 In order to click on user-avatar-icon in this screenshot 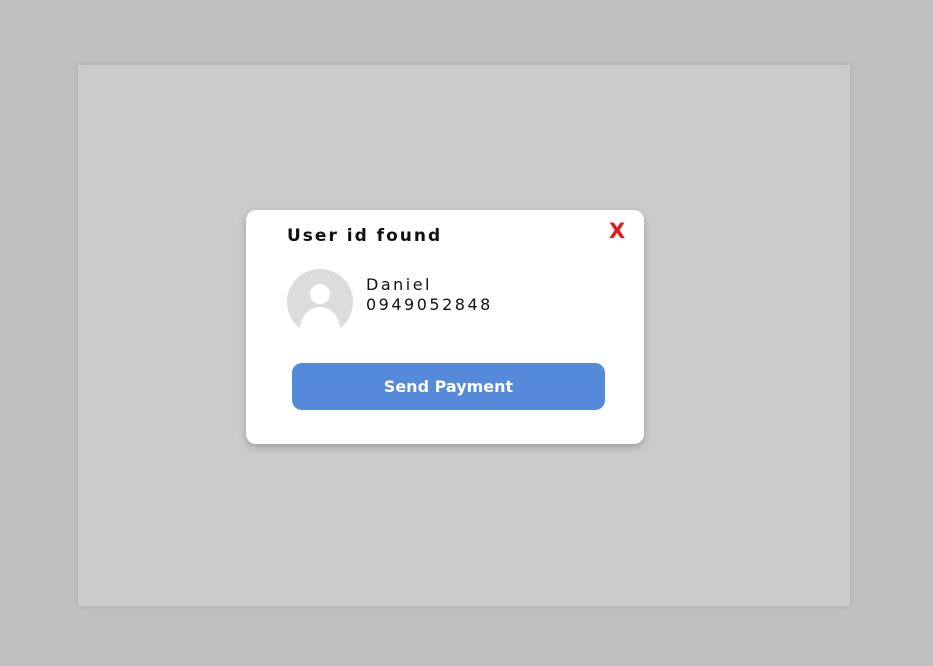, I will do `click(320, 302)`.